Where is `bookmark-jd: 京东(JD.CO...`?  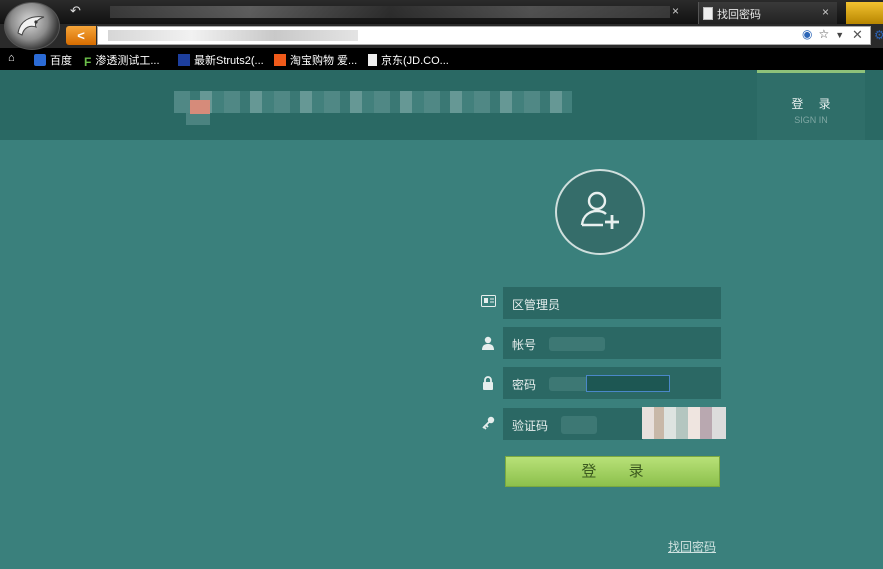
bookmark-jd: 京东(JD.CO... is located at coordinates (408, 60).